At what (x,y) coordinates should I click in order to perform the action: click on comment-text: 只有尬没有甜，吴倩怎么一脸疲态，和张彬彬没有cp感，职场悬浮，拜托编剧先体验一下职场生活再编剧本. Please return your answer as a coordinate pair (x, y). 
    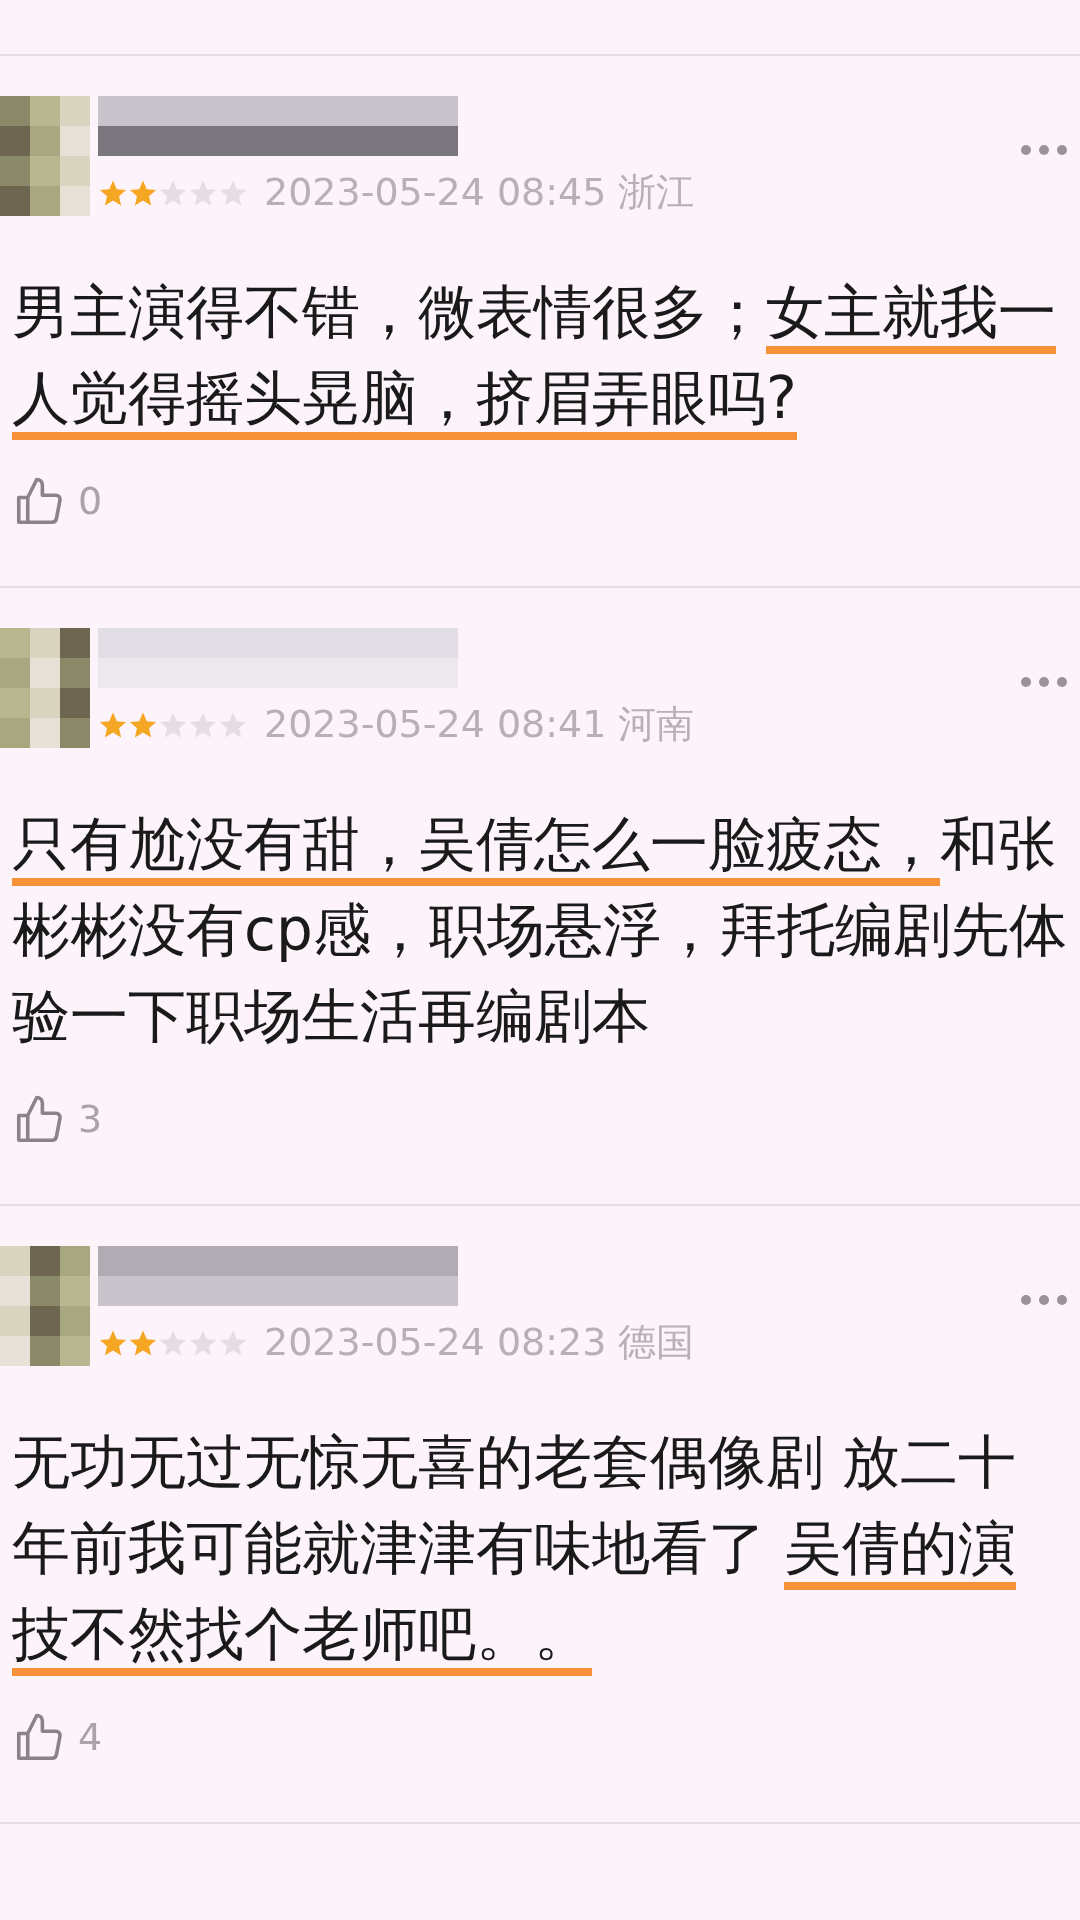
    Looking at the image, I should click on (539, 930).